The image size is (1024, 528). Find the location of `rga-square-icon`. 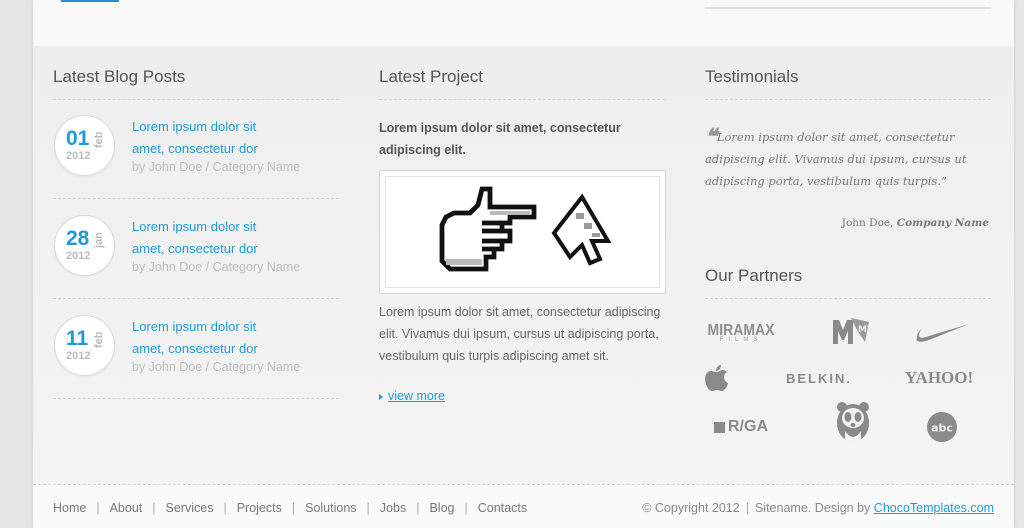

rga-square-icon is located at coordinates (719, 427).